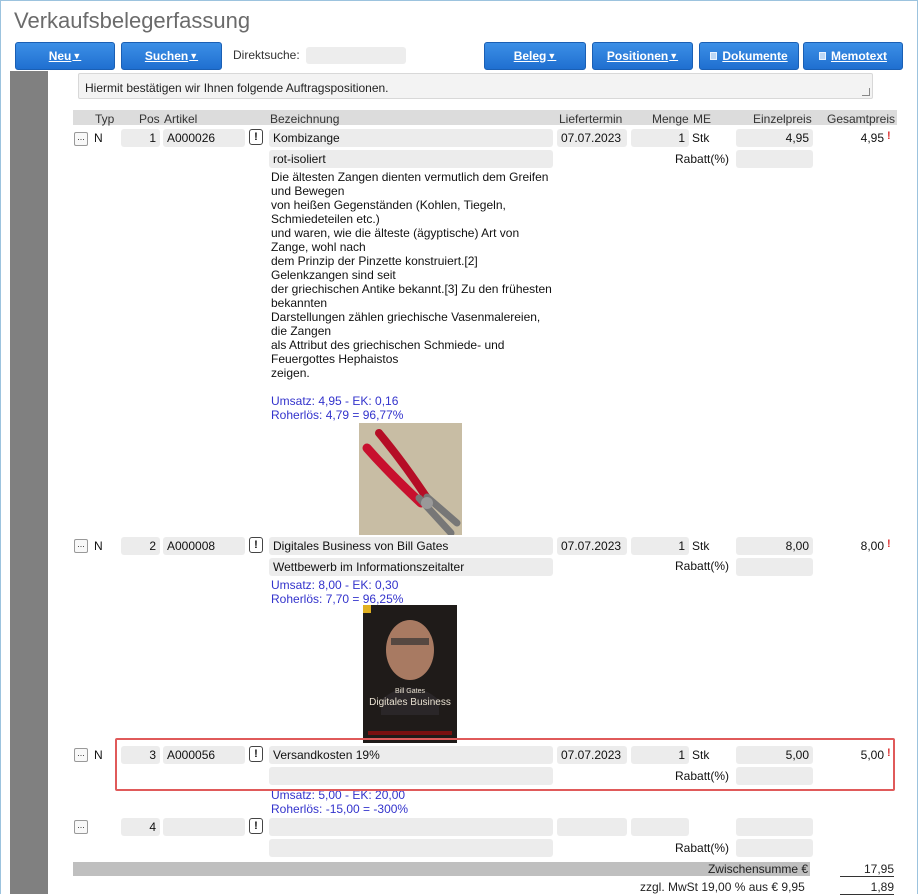  I want to click on memotext-button: Memotext, so click(853, 56).